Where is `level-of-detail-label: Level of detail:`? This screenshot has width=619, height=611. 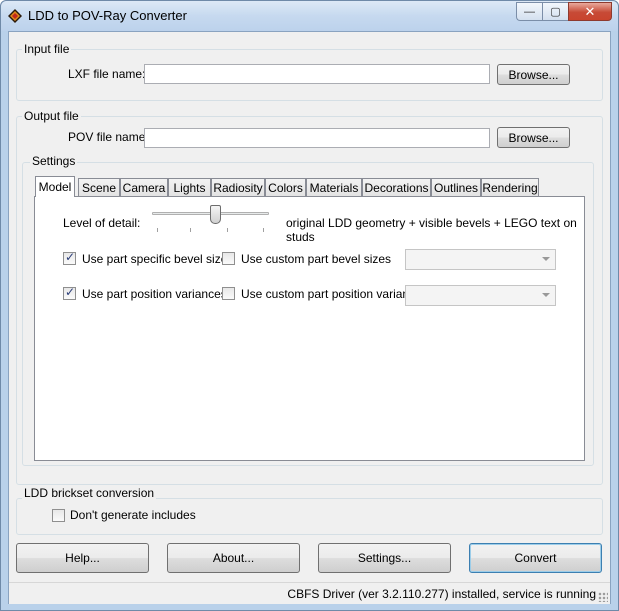 level-of-detail-label: Level of detail: is located at coordinates (102, 223).